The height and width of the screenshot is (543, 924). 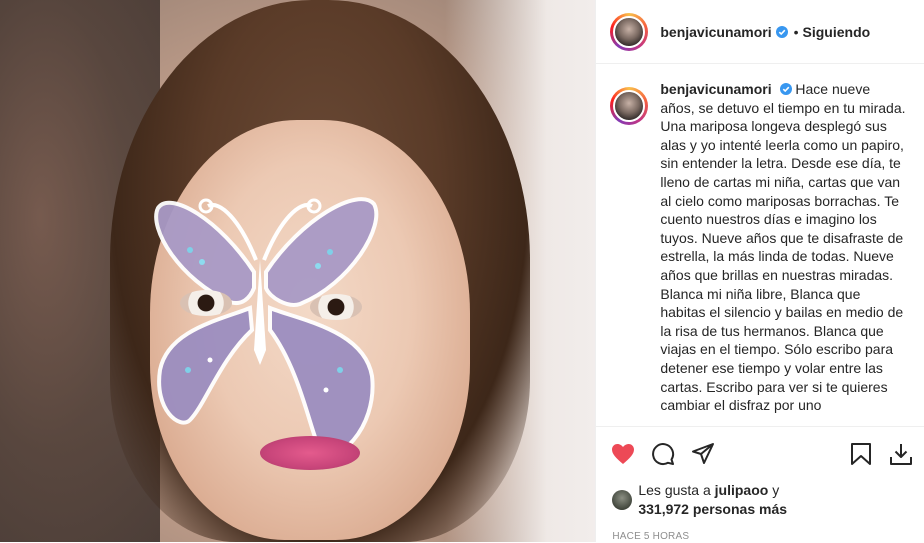 I want to click on post-timestamp: HACE 5 HORAS, so click(x=760, y=530).